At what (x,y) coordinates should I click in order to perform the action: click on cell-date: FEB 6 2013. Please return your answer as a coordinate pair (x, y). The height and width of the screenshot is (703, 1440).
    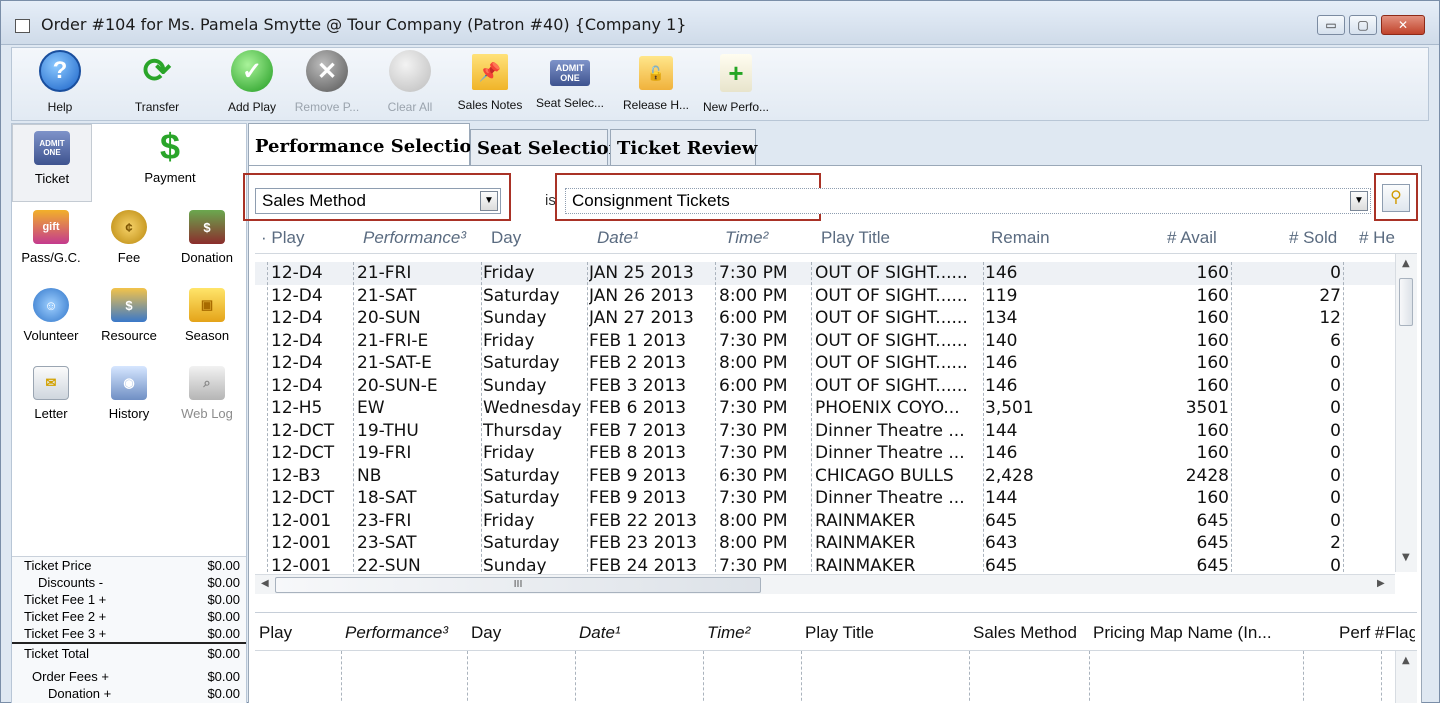
    Looking at the image, I should click on (638, 408).